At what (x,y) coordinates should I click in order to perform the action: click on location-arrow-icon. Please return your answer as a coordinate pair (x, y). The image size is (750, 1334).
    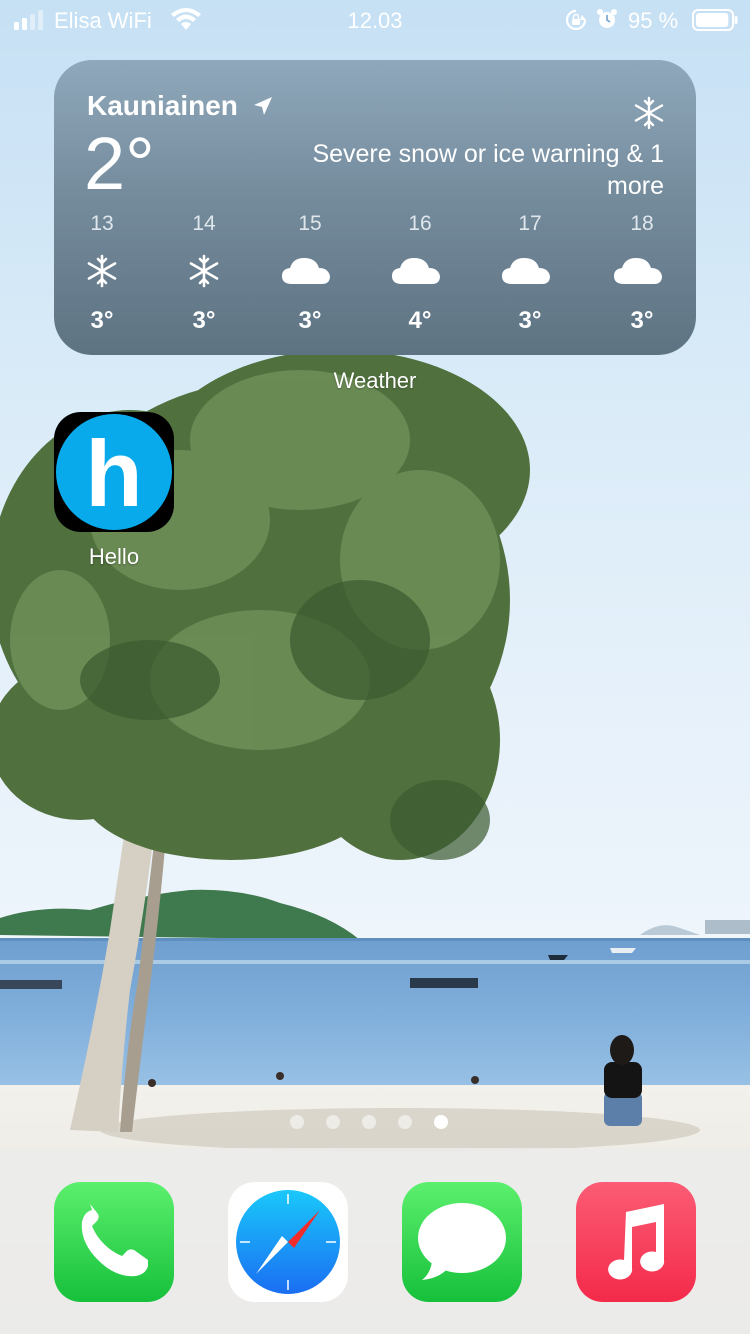
    Looking at the image, I should click on (263, 106).